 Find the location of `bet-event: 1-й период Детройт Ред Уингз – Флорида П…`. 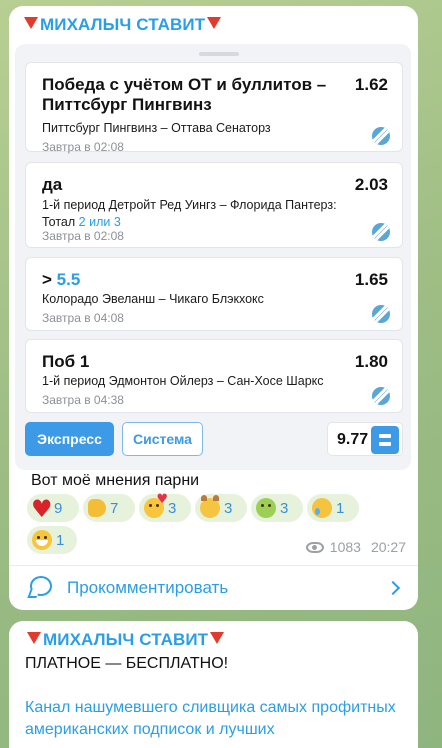

bet-event: 1-й период Детройт Ред Уингз – Флорида П… is located at coordinates (207, 214).